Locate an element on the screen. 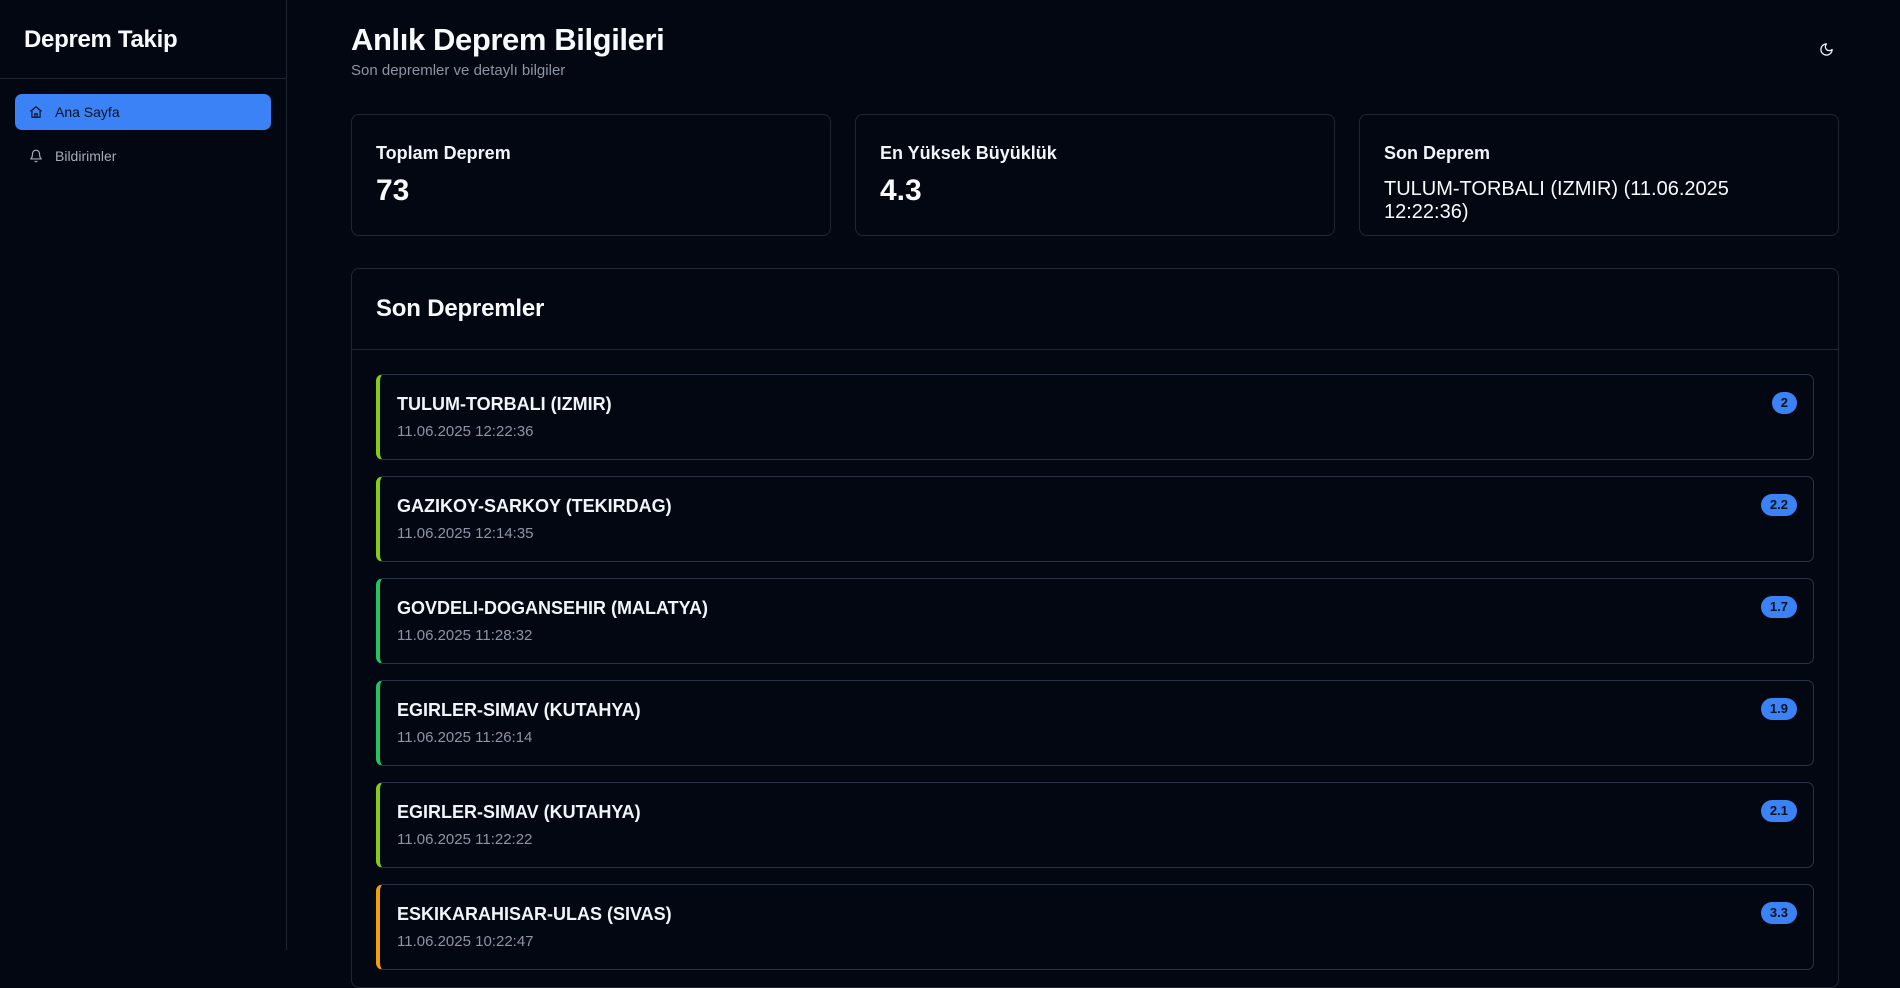 This screenshot has width=1900, height=988. recent-quakes-title: Son Depremler is located at coordinates (1095, 309).